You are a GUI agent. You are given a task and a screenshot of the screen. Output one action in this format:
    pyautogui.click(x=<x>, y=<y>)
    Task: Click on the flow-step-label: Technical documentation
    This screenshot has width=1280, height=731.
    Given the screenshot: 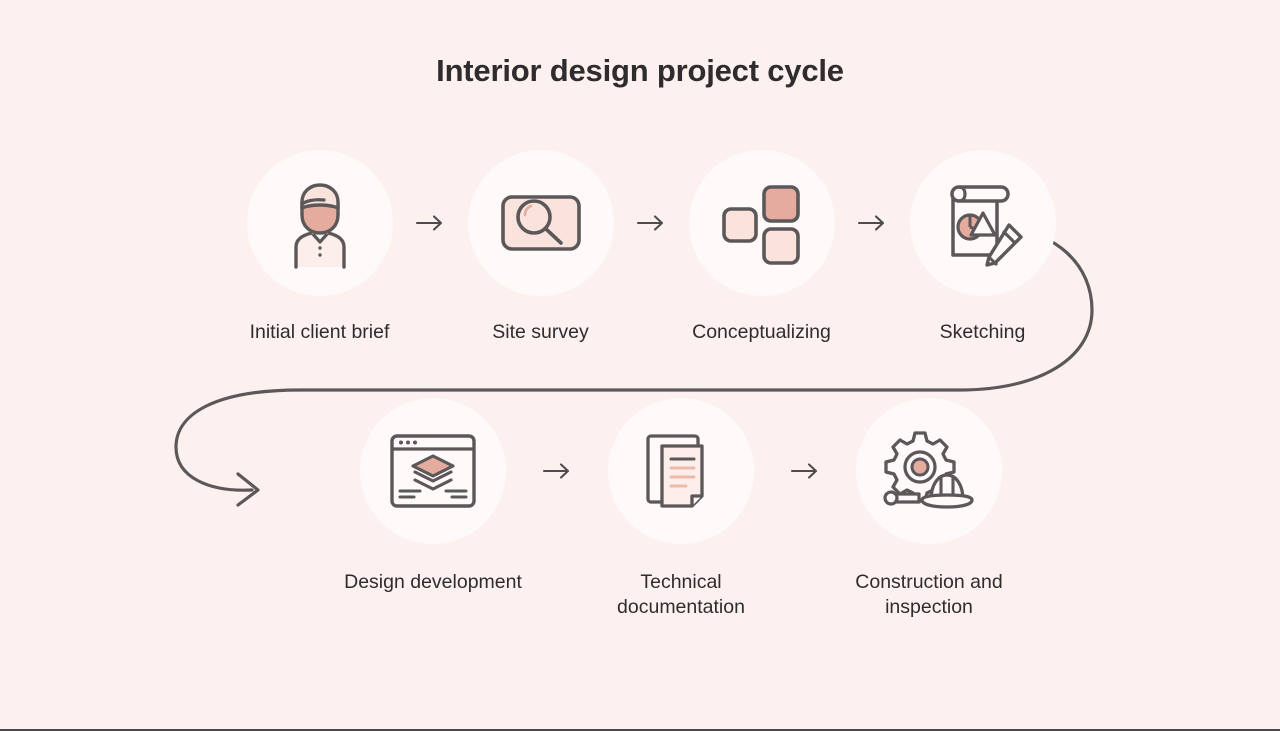 What is the action you would take?
    pyautogui.click(x=681, y=594)
    